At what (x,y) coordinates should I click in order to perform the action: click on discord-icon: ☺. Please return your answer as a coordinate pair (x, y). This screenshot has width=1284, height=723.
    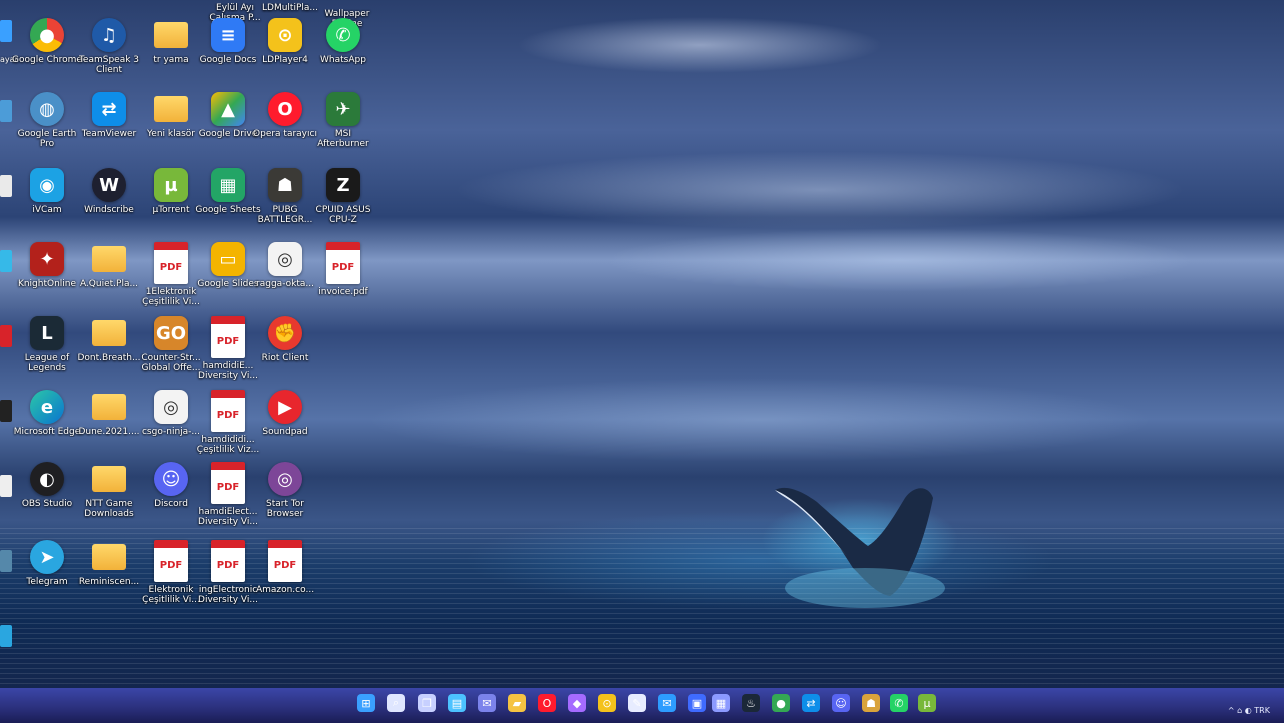
    Looking at the image, I should click on (171, 479).